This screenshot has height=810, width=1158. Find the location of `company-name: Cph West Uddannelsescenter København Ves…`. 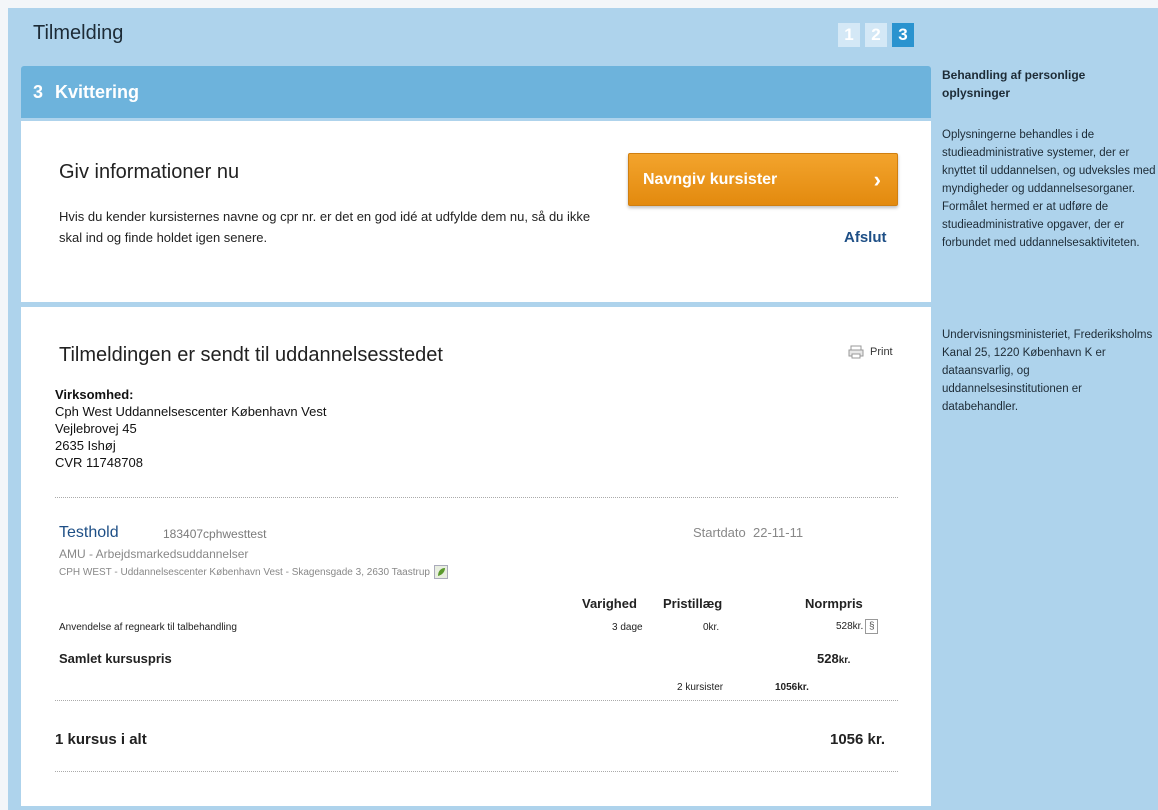

company-name: Cph West Uddannelsescenter København Ves… is located at coordinates (191, 411).